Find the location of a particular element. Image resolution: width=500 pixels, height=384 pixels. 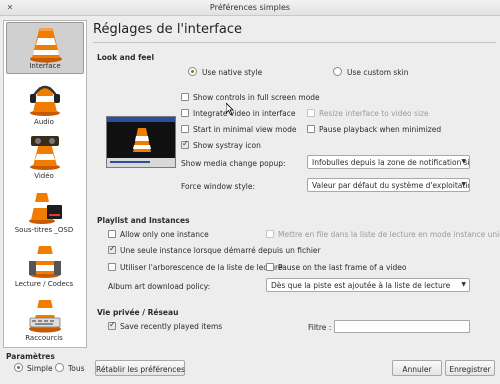

resize-interface-label: Resize interface to video size is located at coordinates (374, 113).